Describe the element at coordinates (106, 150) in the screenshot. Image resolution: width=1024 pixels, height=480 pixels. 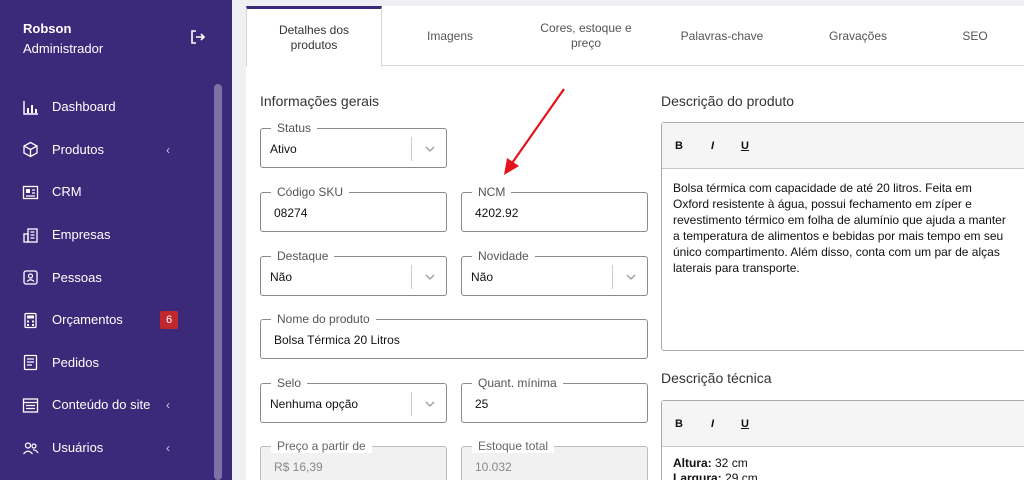
I see `sidebar-item-produtos: Produtos ‹` at that location.